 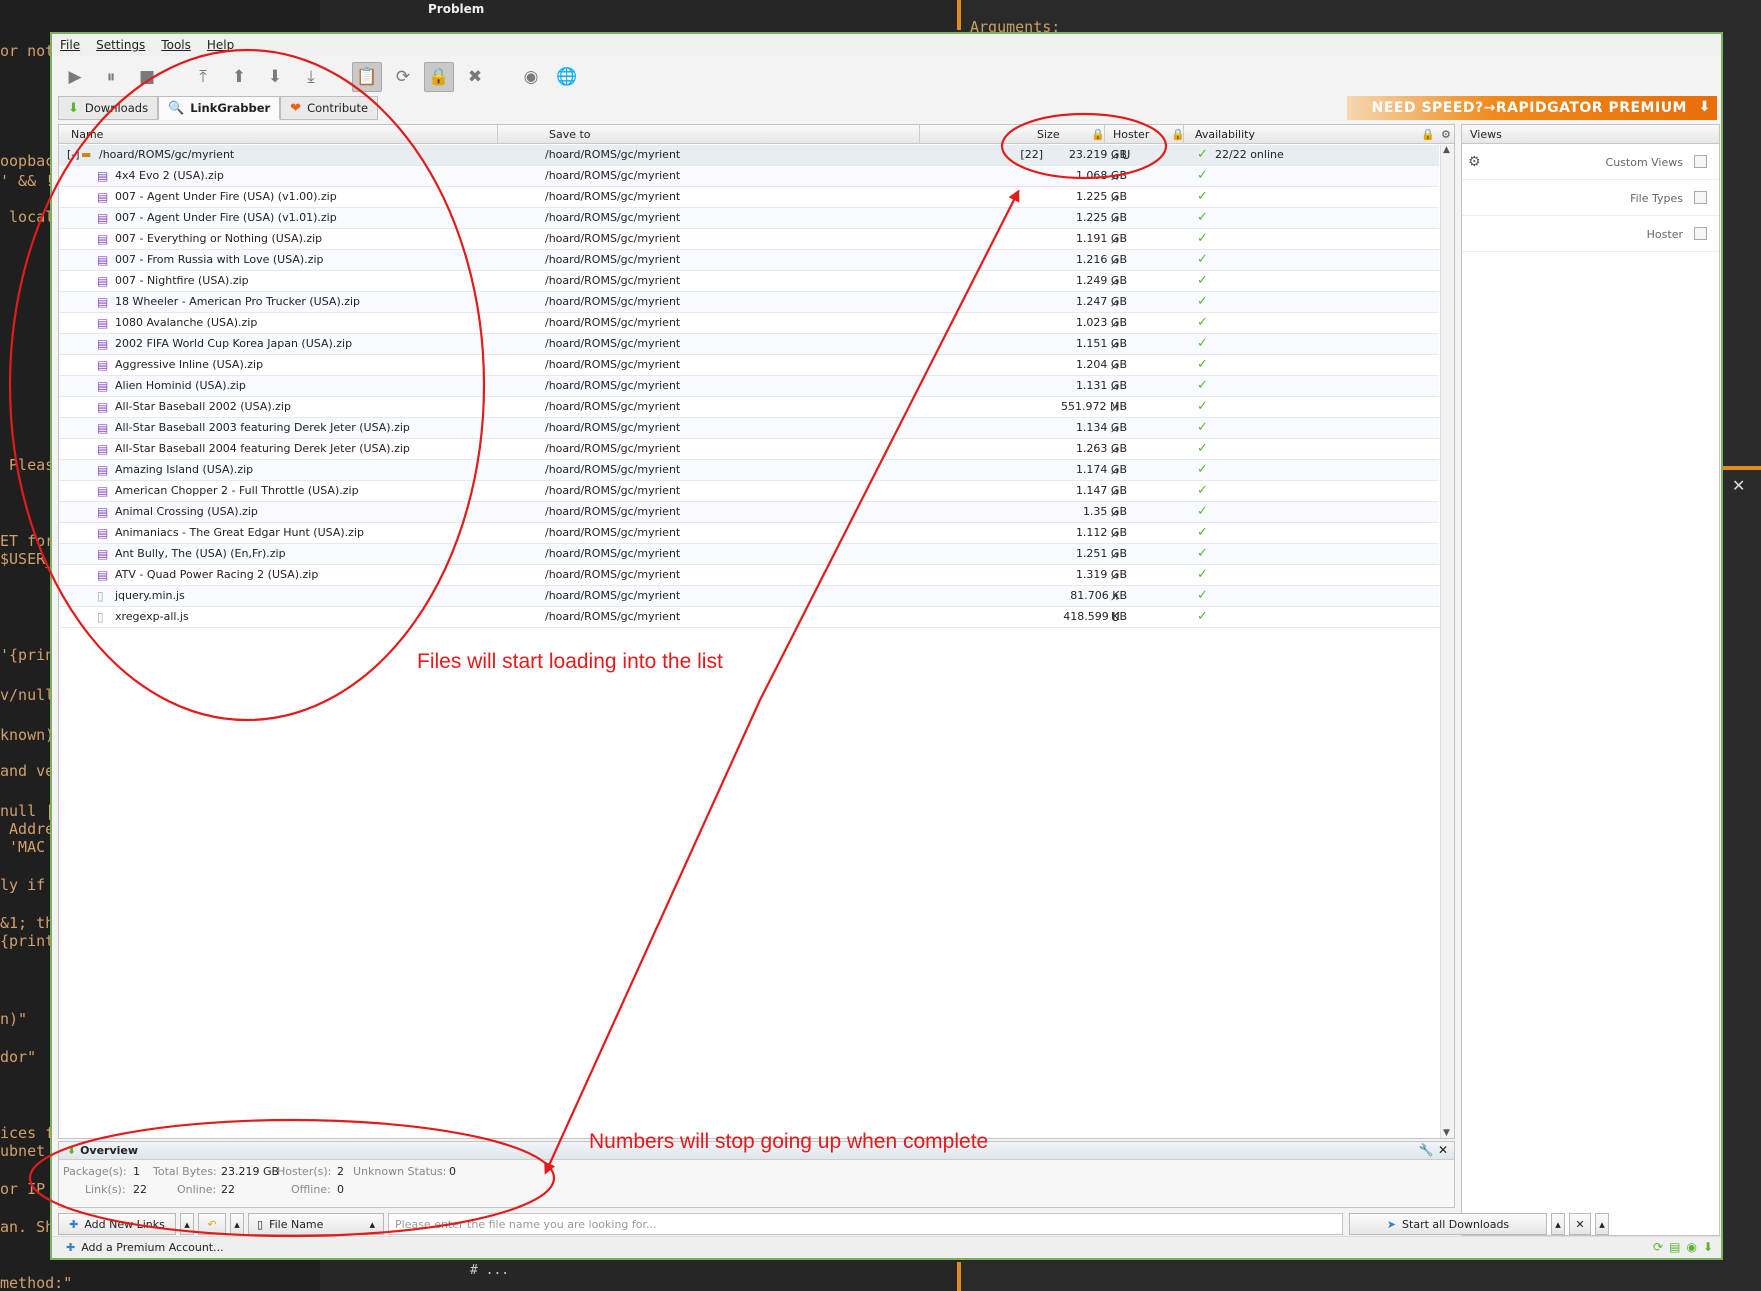 I want to click on start-all-dropdown: ▴, so click(x=1558, y=1224).